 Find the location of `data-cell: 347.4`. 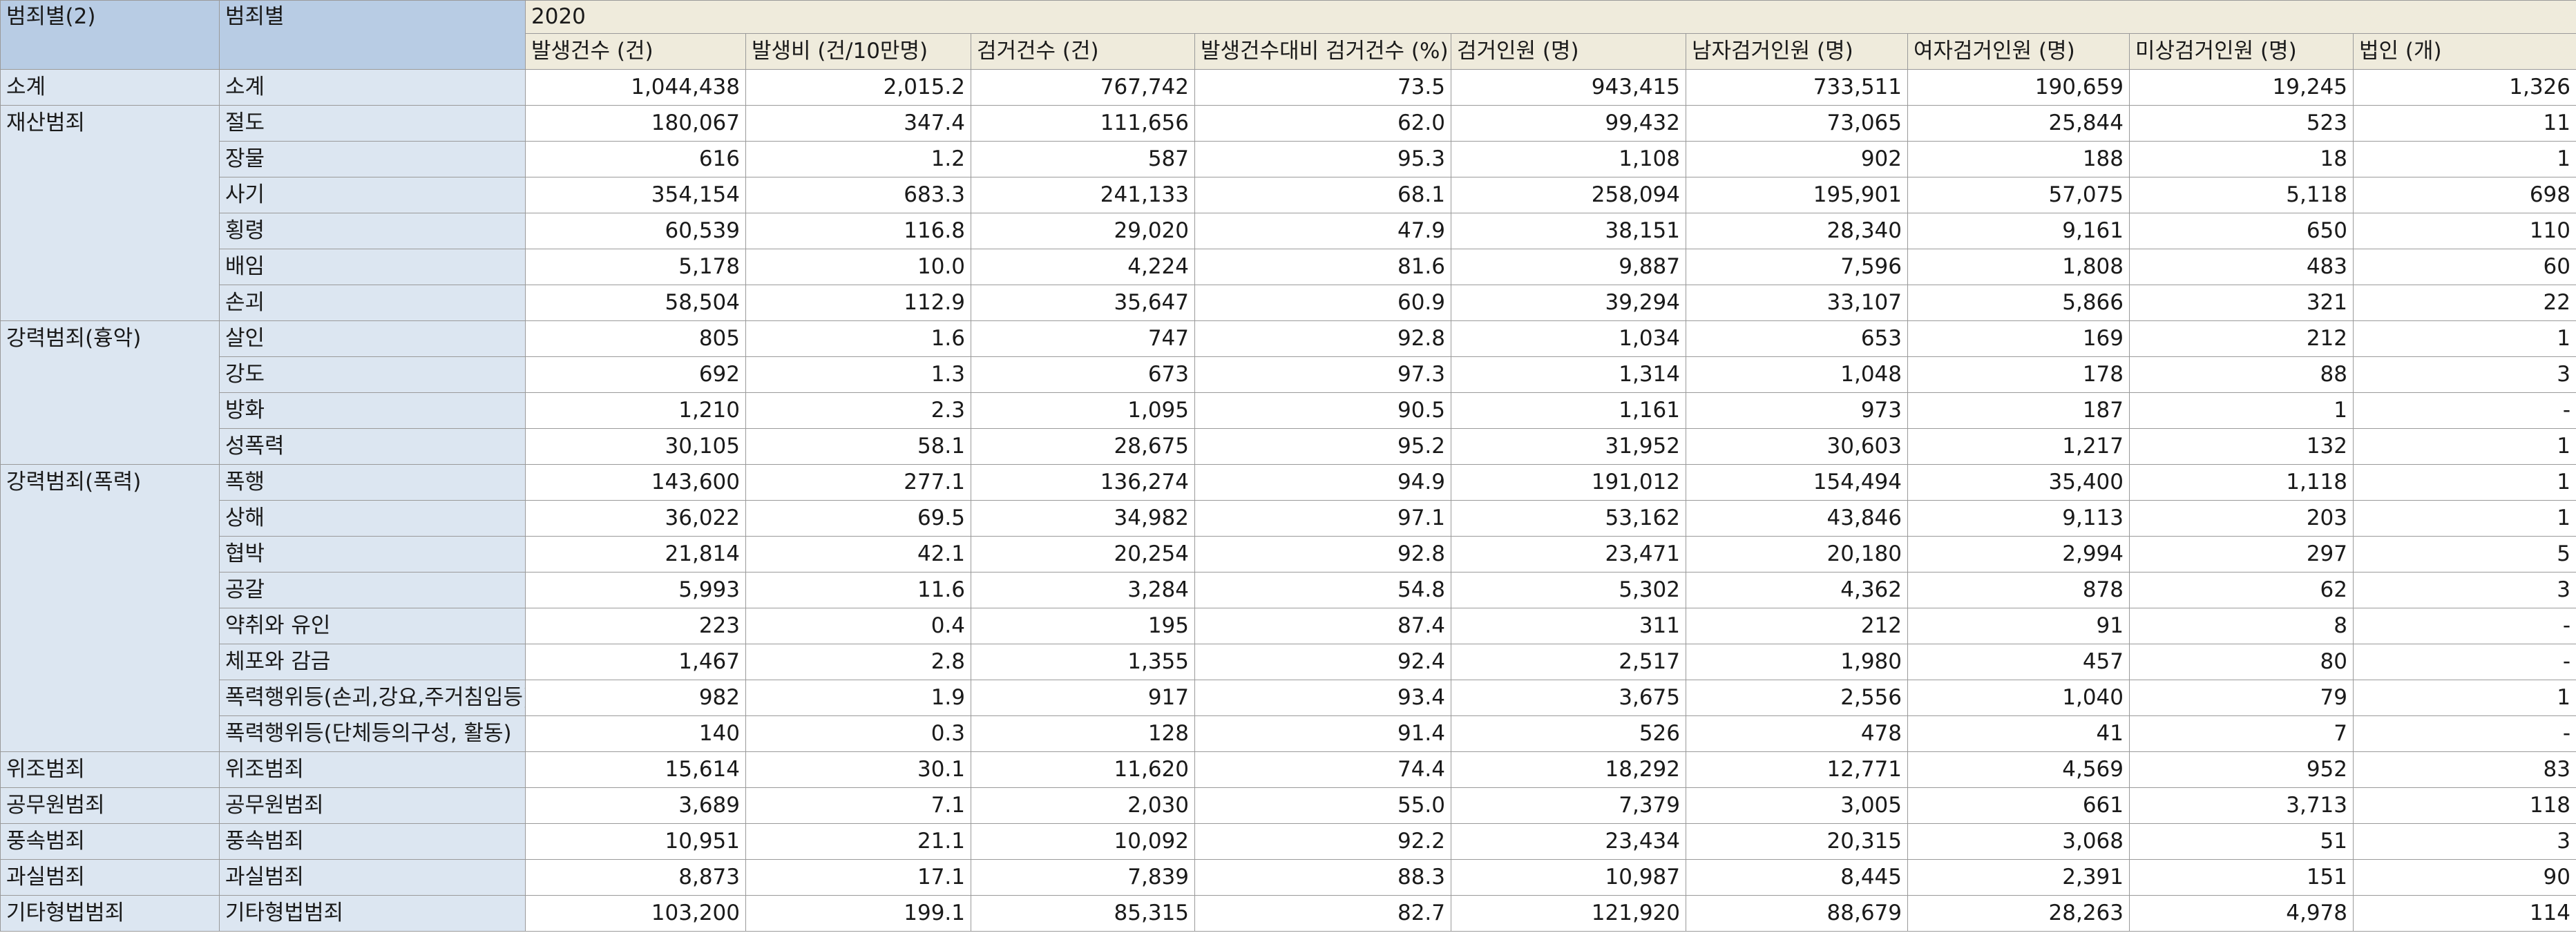

data-cell: 347.4 is located at coordinates (858, 123).